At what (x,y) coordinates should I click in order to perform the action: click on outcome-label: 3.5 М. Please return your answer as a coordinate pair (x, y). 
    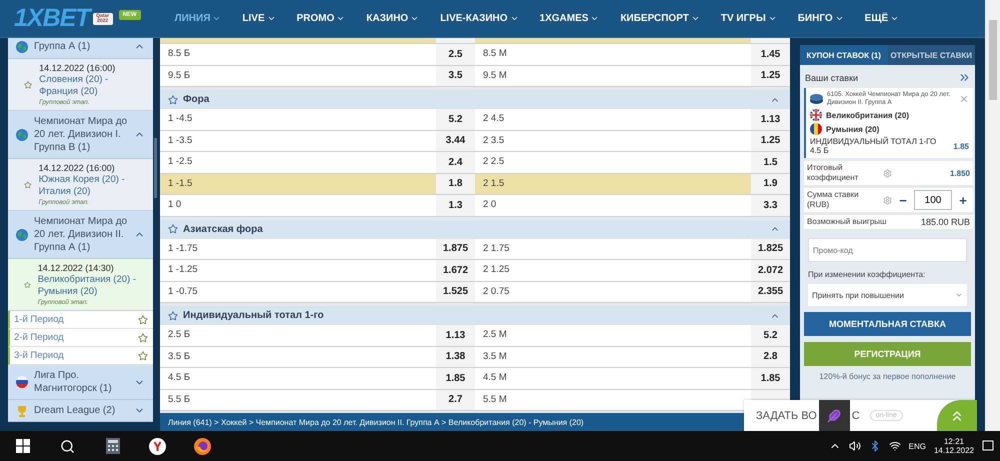
    Looking at the image, I should click on (613, 356).